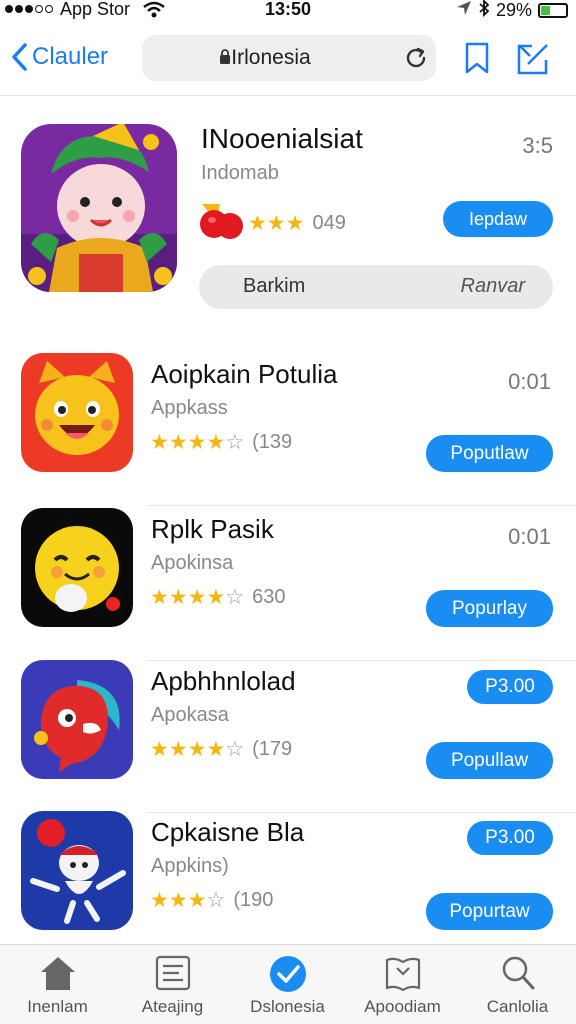  I want to click on tab-active: Dslonesia, so click(287, 984).